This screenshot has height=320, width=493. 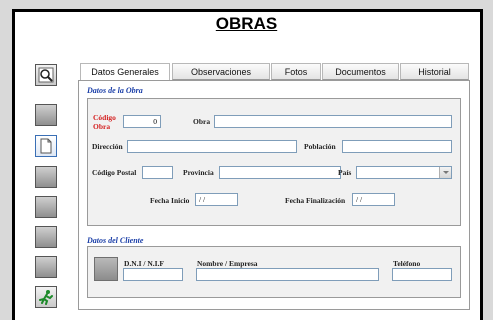 What do you see at coordinates (404, 172) in the screenshot?
I see `pais-select` at bounding box center [404, 172].